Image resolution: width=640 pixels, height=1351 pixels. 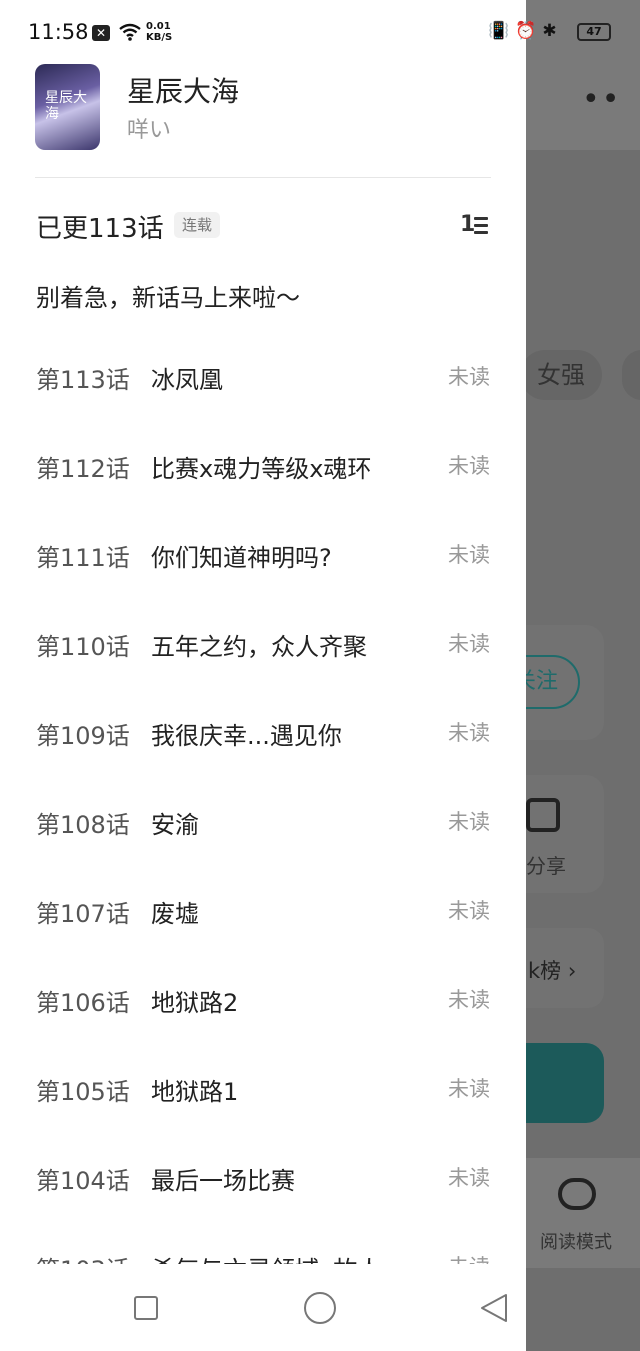 I want to click on chapter-row: 第109话 我很庆幸...遇见你 未读, so click(x=263, y=730).